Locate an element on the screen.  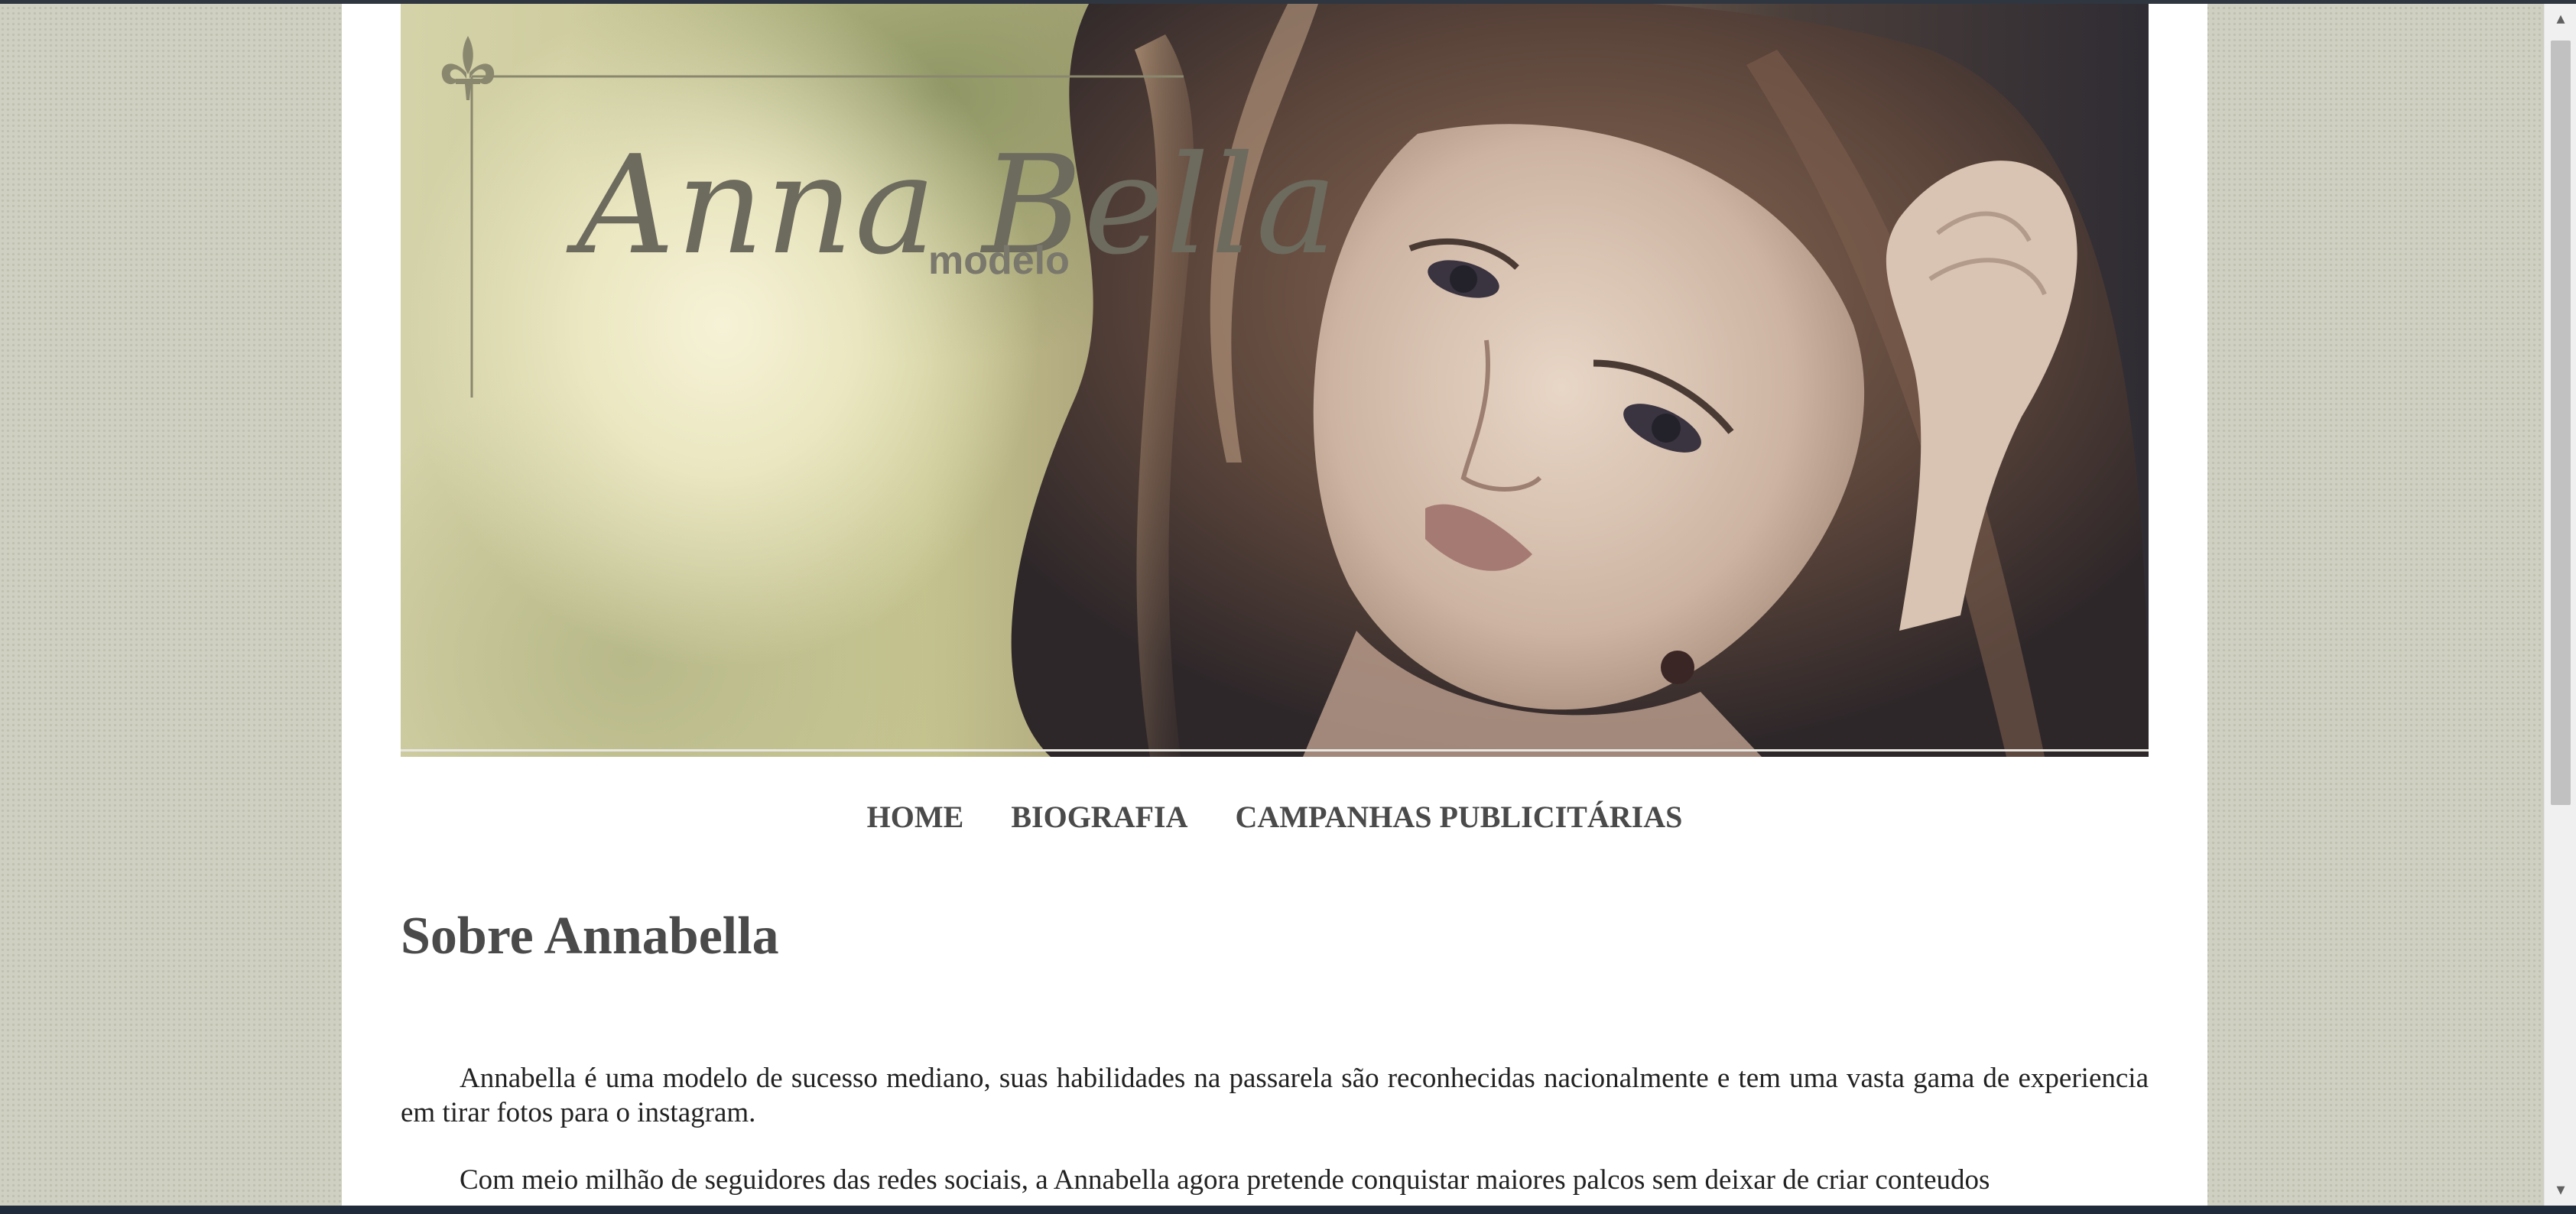
scroll-down-icon: ▾ is located at coordinates (2561, 1190).